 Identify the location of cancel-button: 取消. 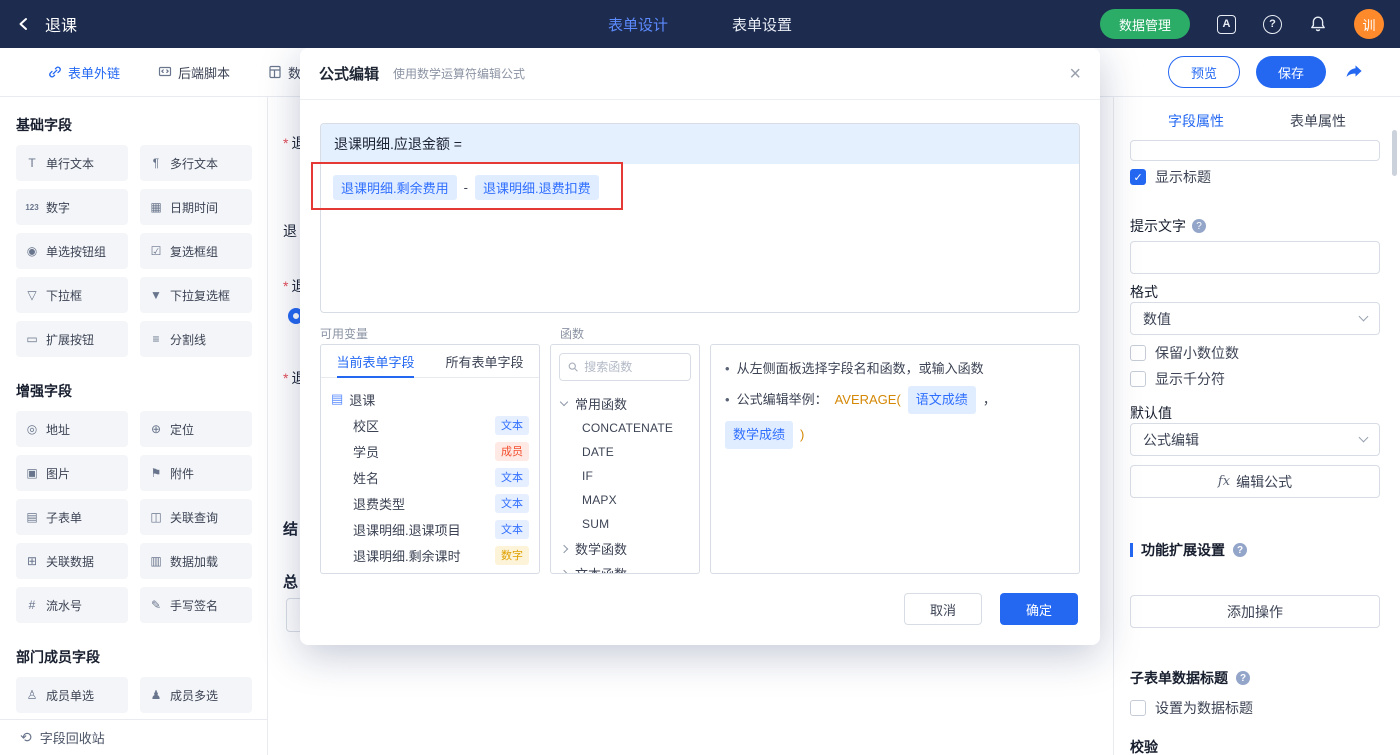
(943, 609).